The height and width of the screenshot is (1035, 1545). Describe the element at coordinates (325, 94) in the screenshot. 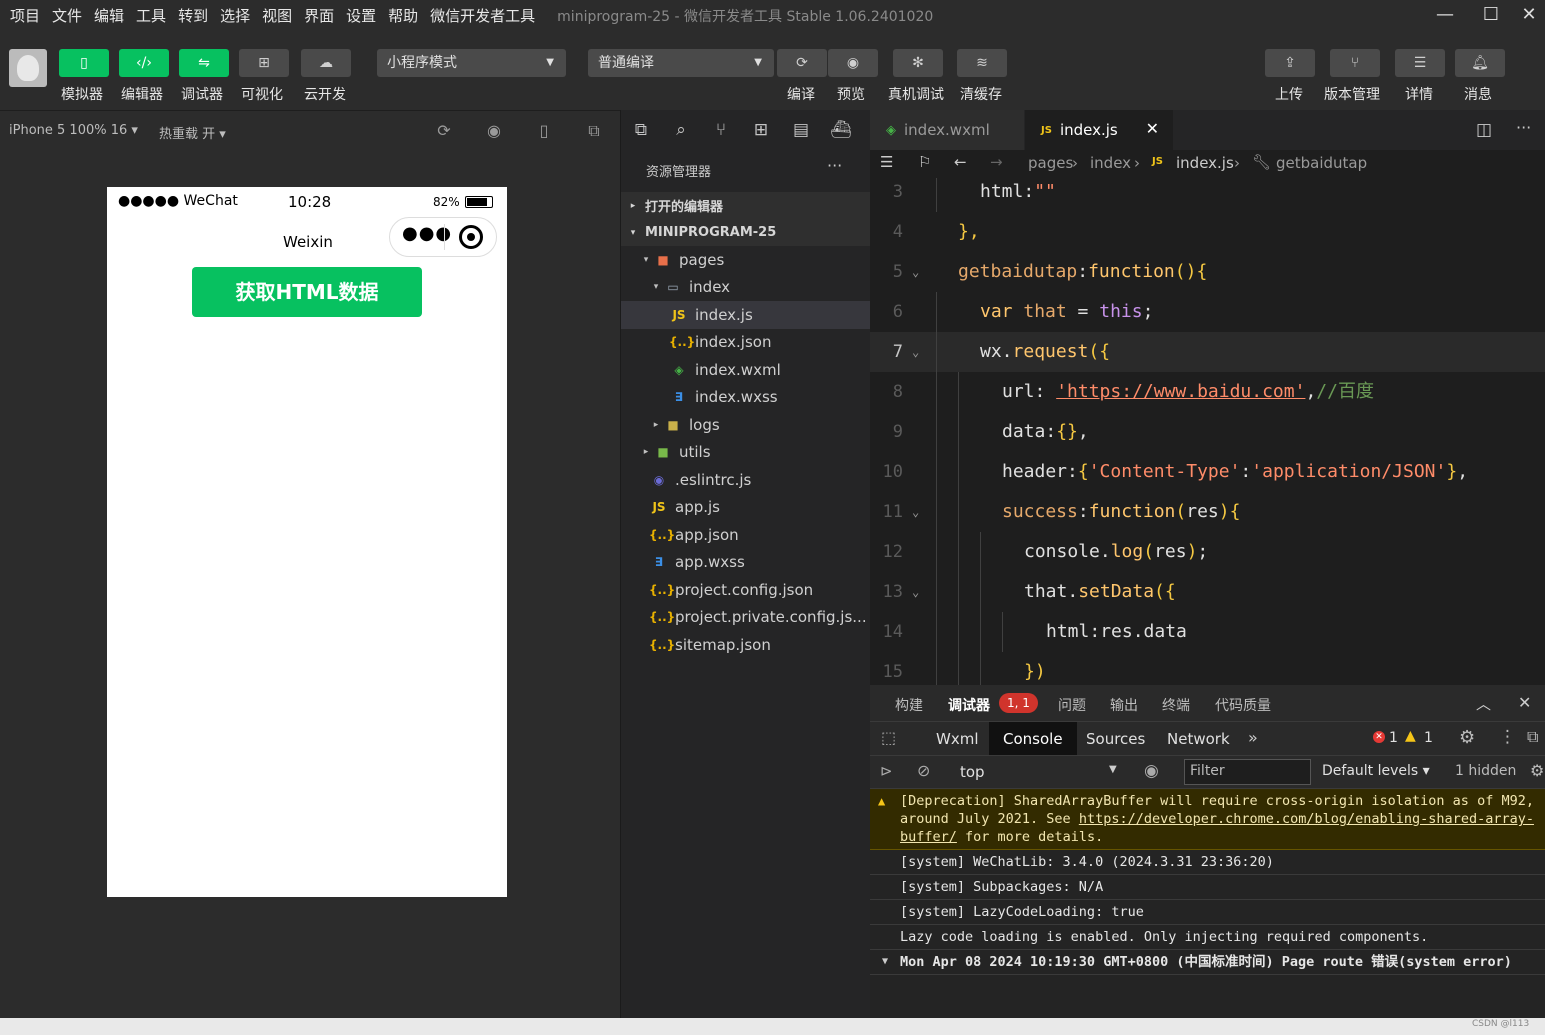

I see `toolbar-label: 云开发` at that location.